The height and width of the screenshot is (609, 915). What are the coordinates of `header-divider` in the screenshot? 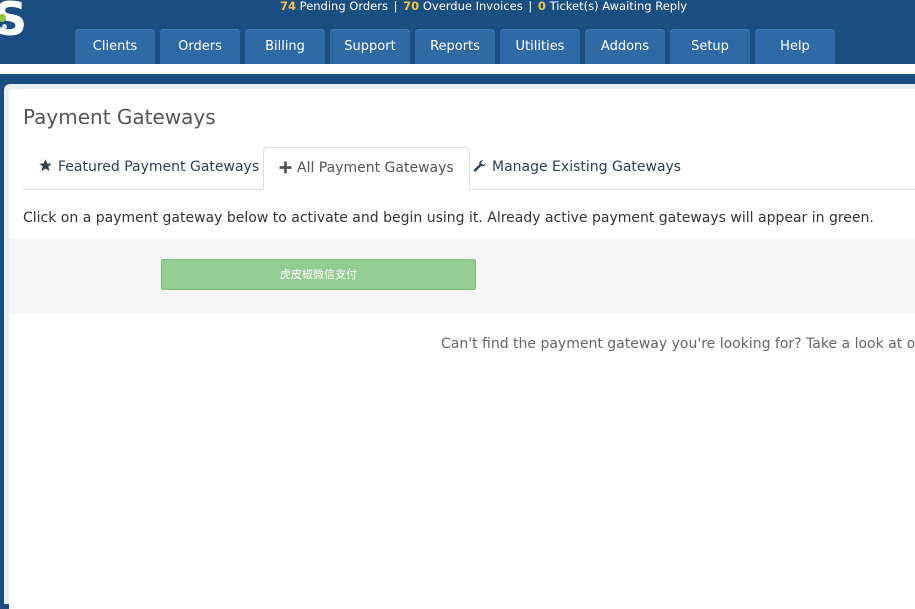 It's located at (457, 69).